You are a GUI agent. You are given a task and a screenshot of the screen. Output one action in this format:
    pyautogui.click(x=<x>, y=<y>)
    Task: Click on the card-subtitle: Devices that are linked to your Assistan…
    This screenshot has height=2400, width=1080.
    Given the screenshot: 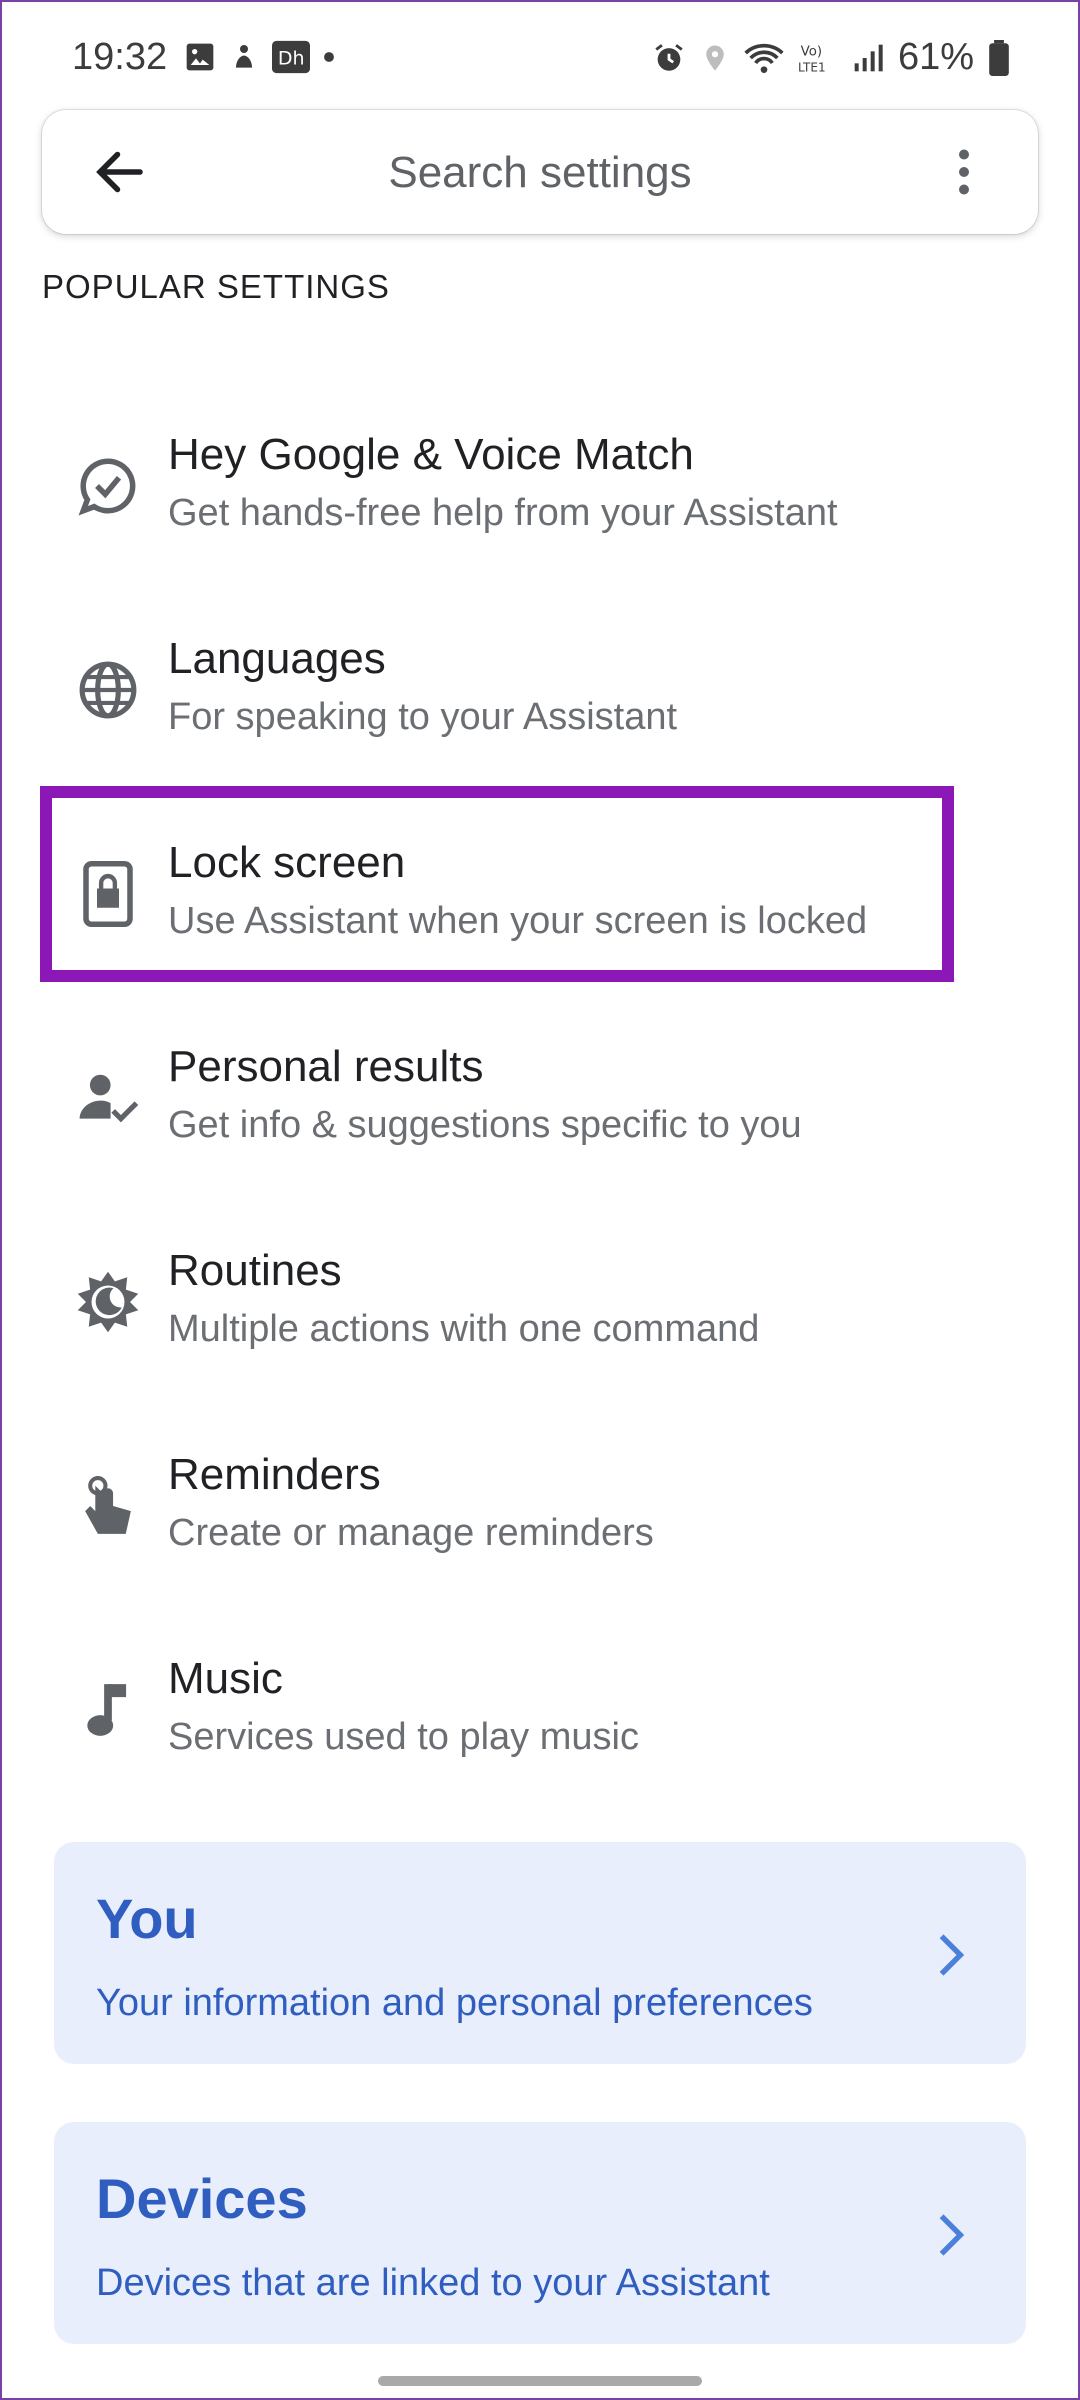 What is the action you would take?
    pyautogui.click(x=433, y=2283)
    